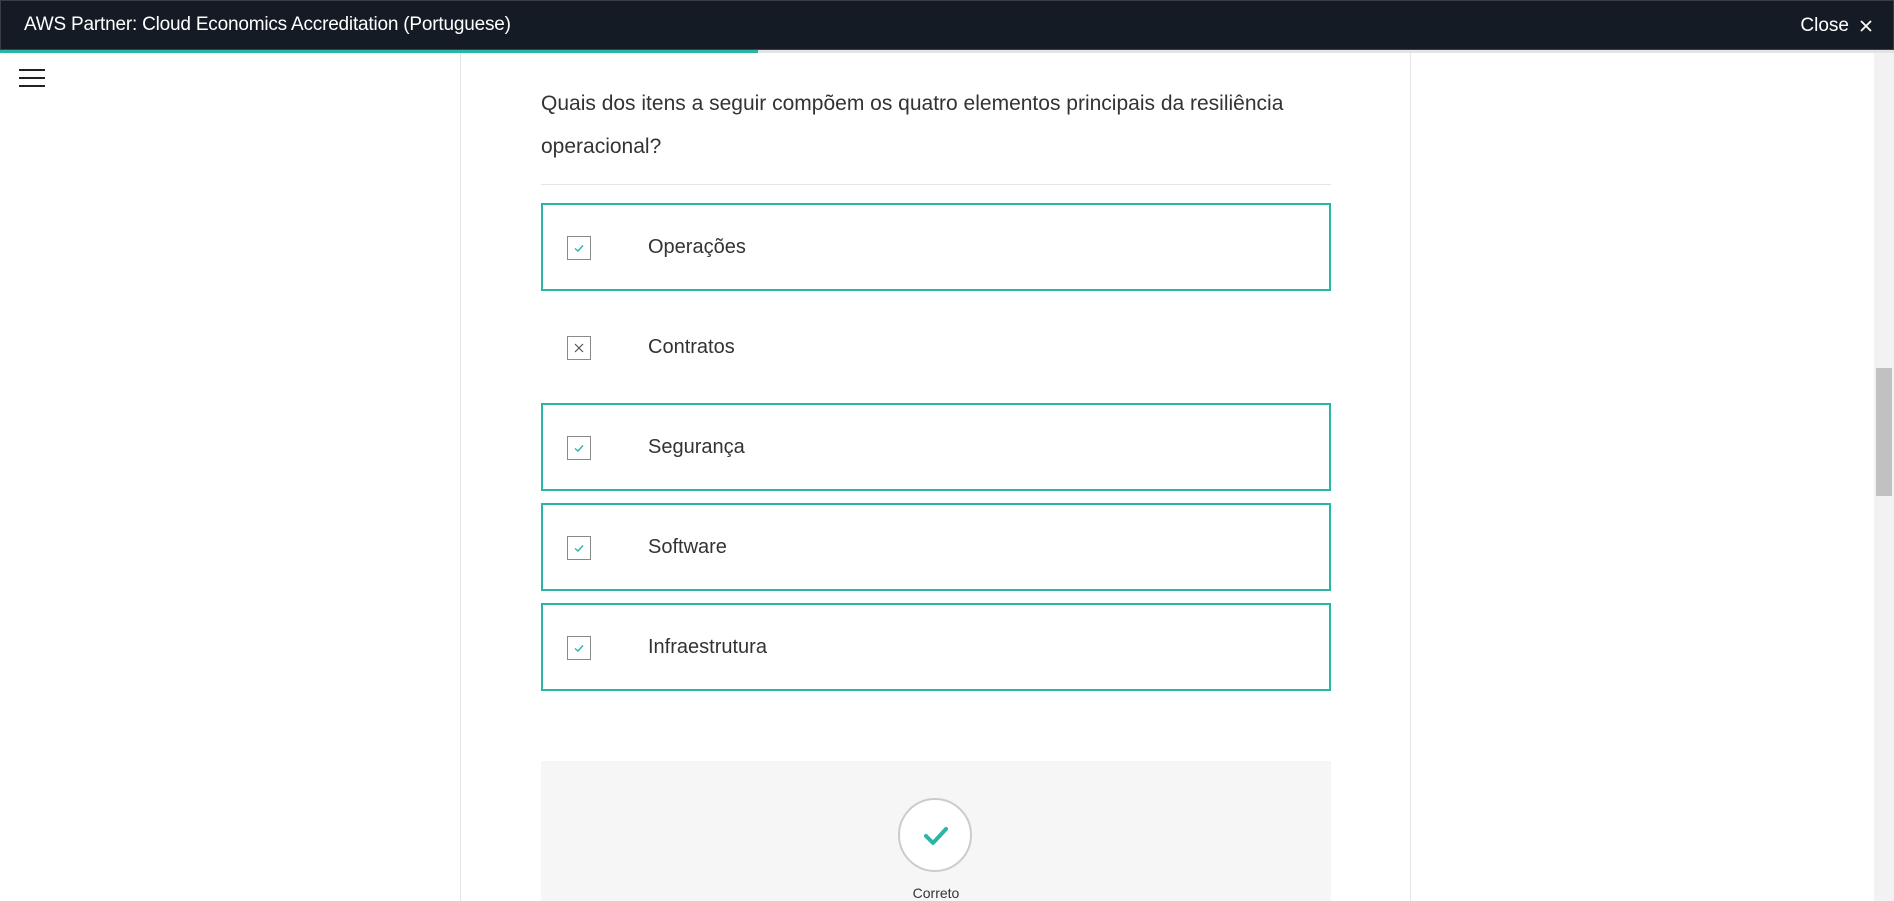 This screenshot has width=1894, height=901. I want to click on answer-option-operacoes: Operações, so click(936, 247).